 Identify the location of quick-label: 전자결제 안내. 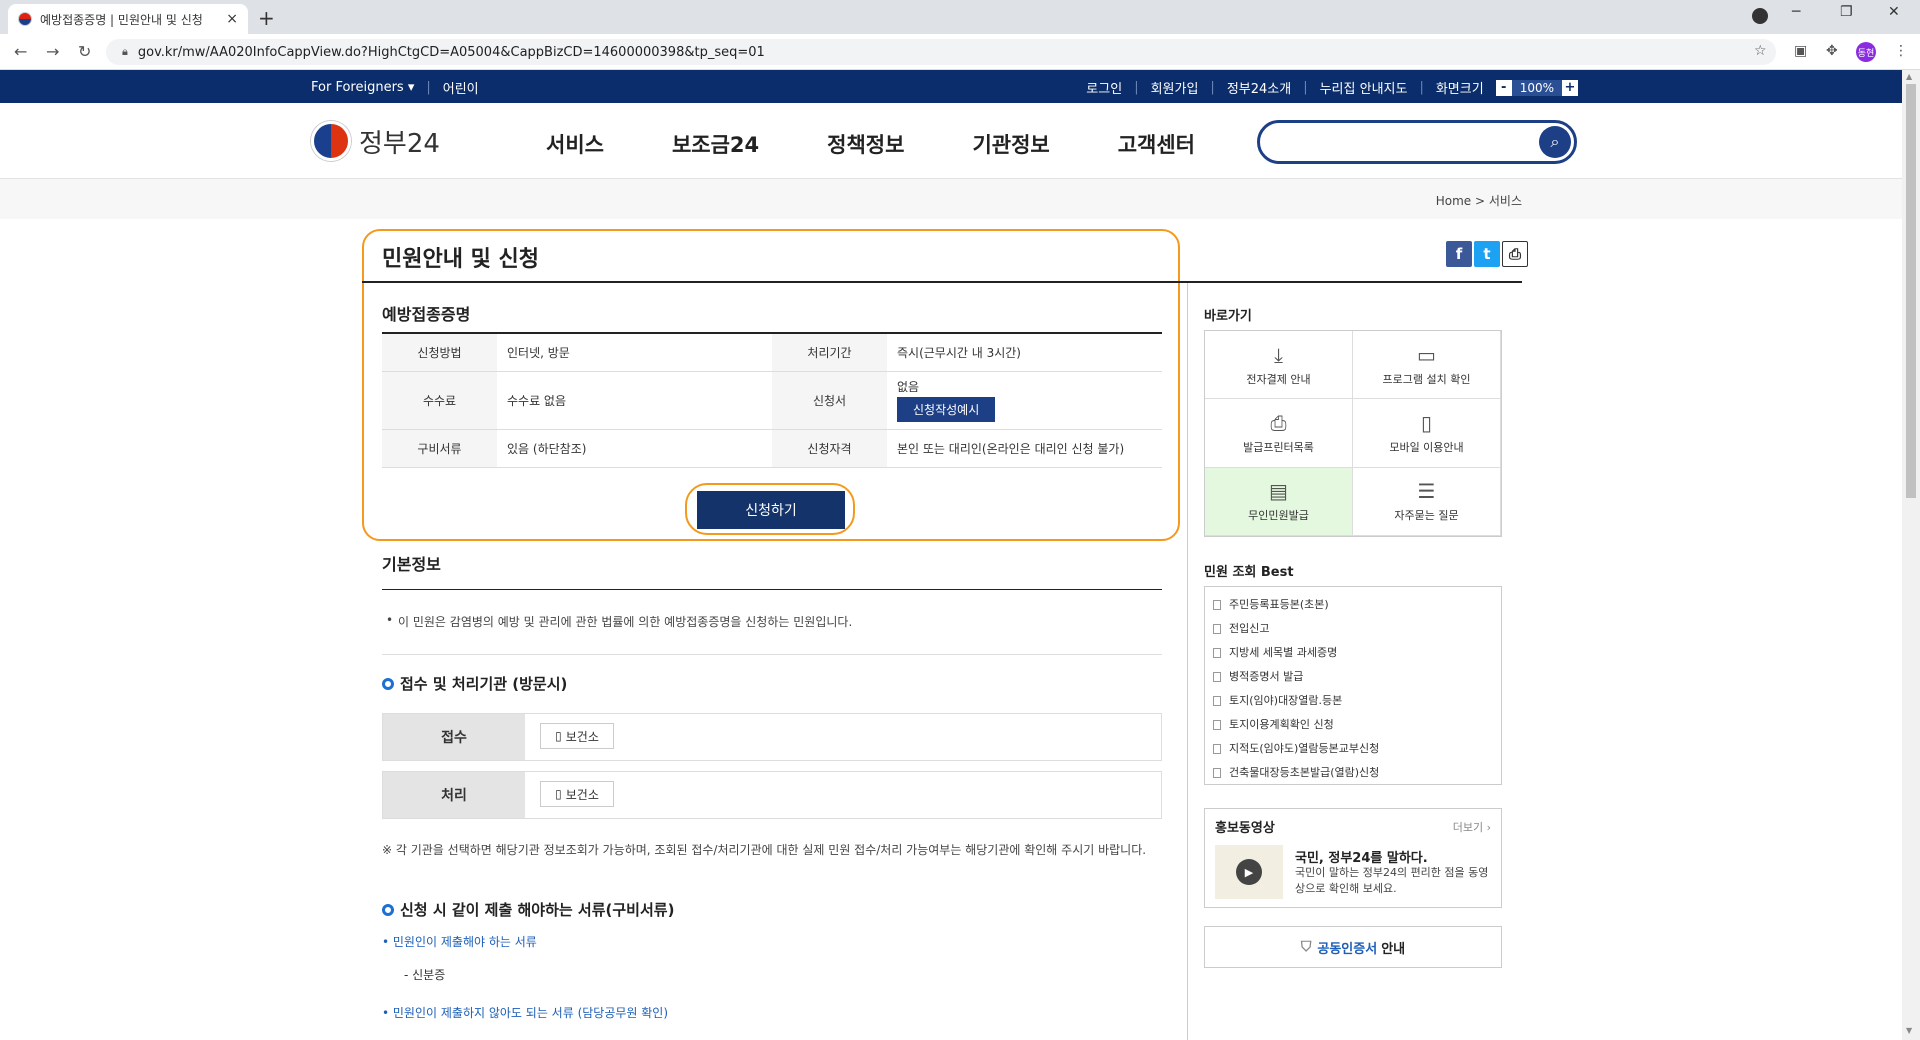
(1278, 379).